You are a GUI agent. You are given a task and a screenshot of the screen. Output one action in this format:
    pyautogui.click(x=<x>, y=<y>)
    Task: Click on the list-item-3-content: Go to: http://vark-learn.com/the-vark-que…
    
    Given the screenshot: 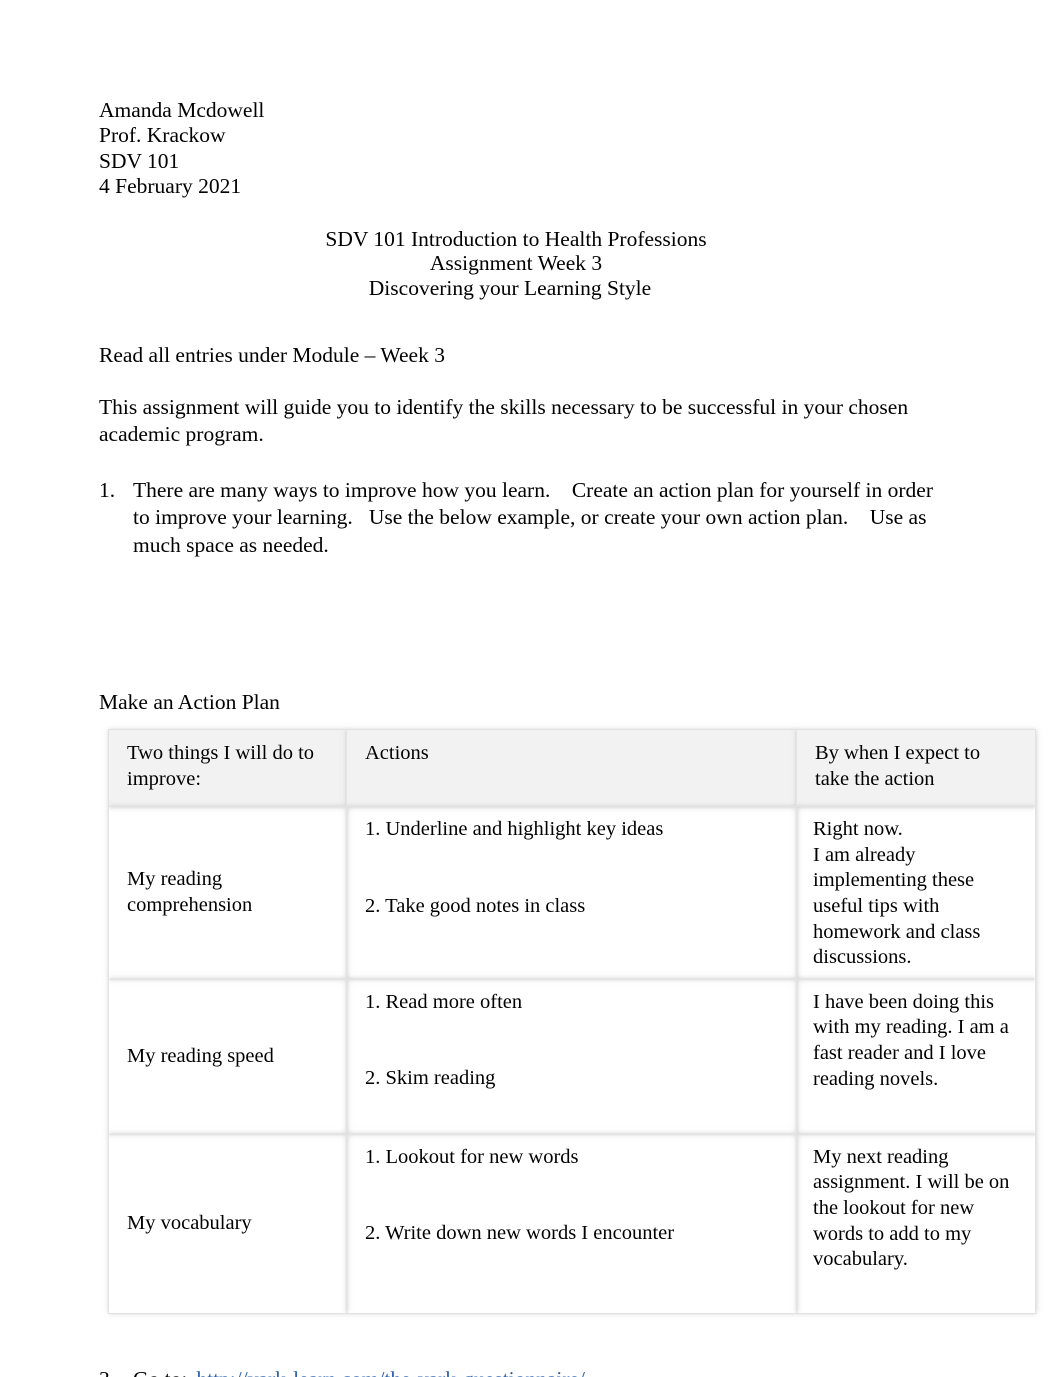 What is the action you would take?
    pyautogui.click(x=359, y=1371)
    